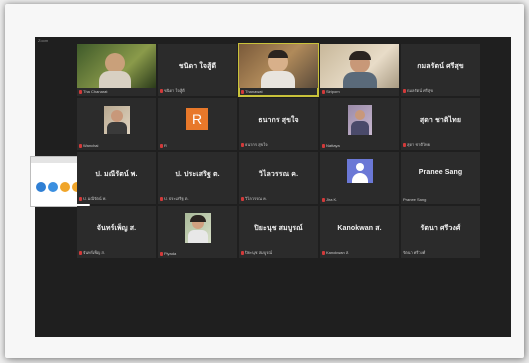 This screenshot has height=363, width=529. I want to click on participant-tile: วิไลวรรณ ค. วิไลวรรณ ค., so click(278, 178).